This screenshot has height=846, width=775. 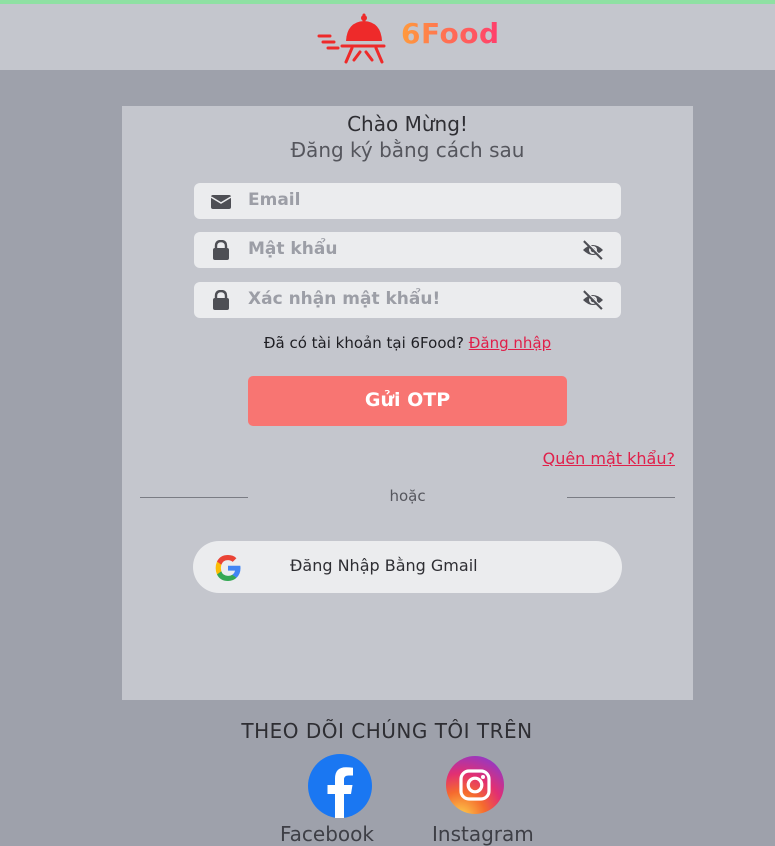 What do you see at coordinates (384, 565) in the screenshot?
I see `google-login-label: Đăng Nhập Bằng Gmail` at bounding box center [384, 565].